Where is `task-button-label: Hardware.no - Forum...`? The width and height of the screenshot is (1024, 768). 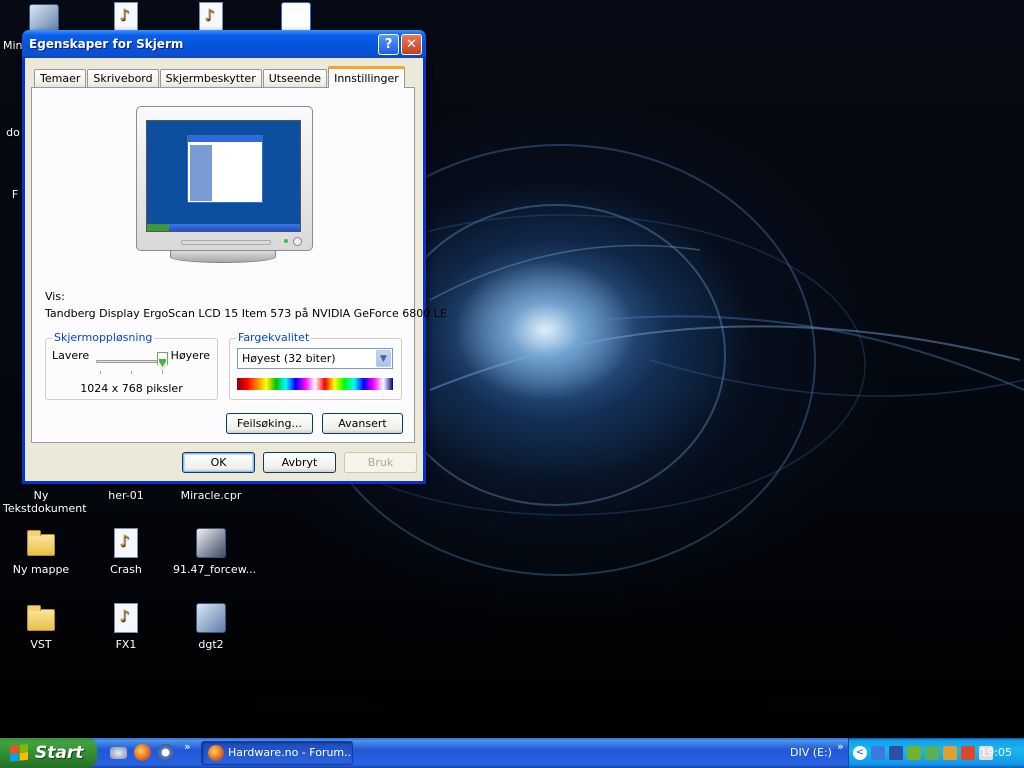 task-button-label: Hardware.no - Forum... is located at coordinates (290, 752).